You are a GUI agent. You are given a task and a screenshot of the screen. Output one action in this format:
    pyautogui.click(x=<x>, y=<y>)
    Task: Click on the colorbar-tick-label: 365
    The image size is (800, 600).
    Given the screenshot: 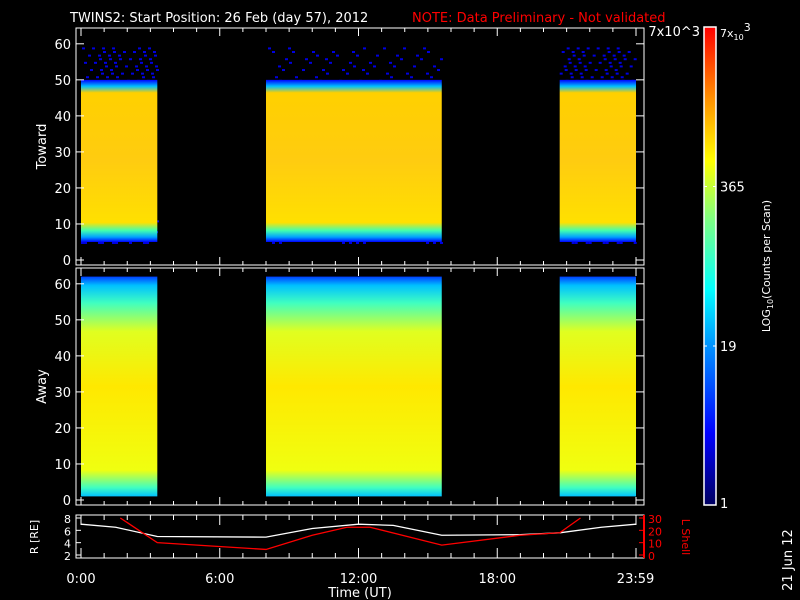 What is the action you would take?
    pyautogui.click(x=732, y=187)
    